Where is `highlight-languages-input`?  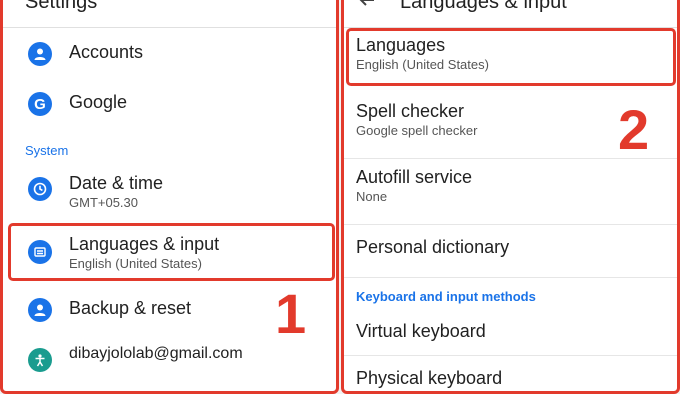
highlight-languages-input is located at coordinates (171, 252).